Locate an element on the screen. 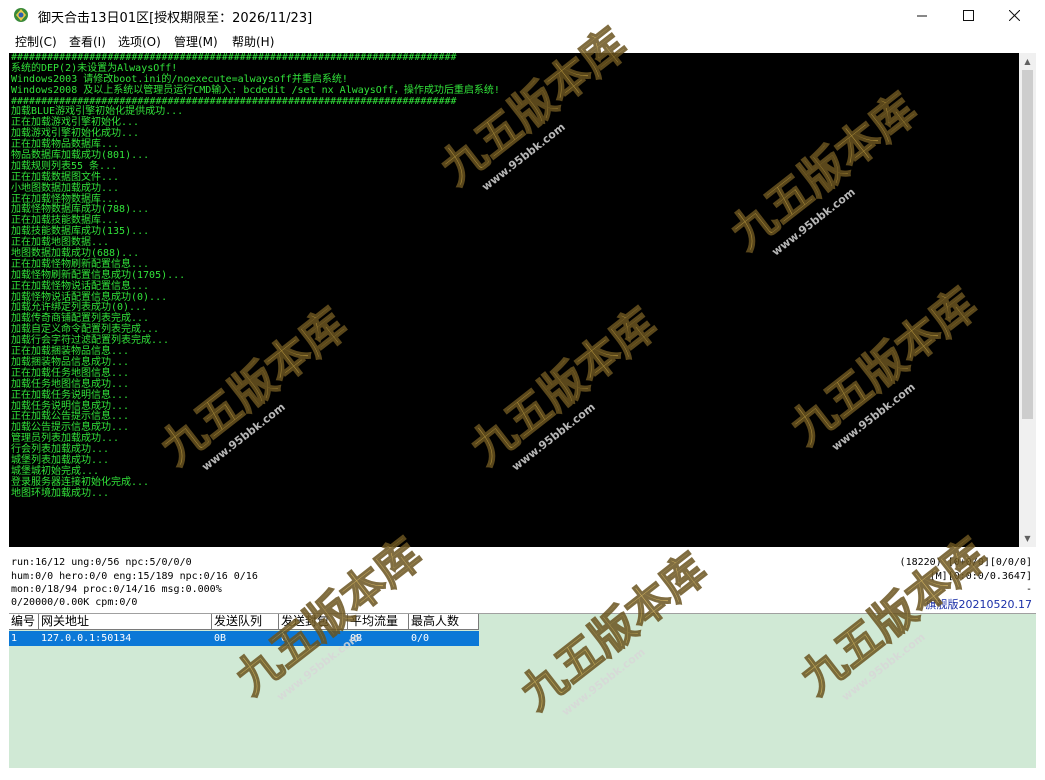  menu-view: 查看(I) is located at coordinates (87, 41).